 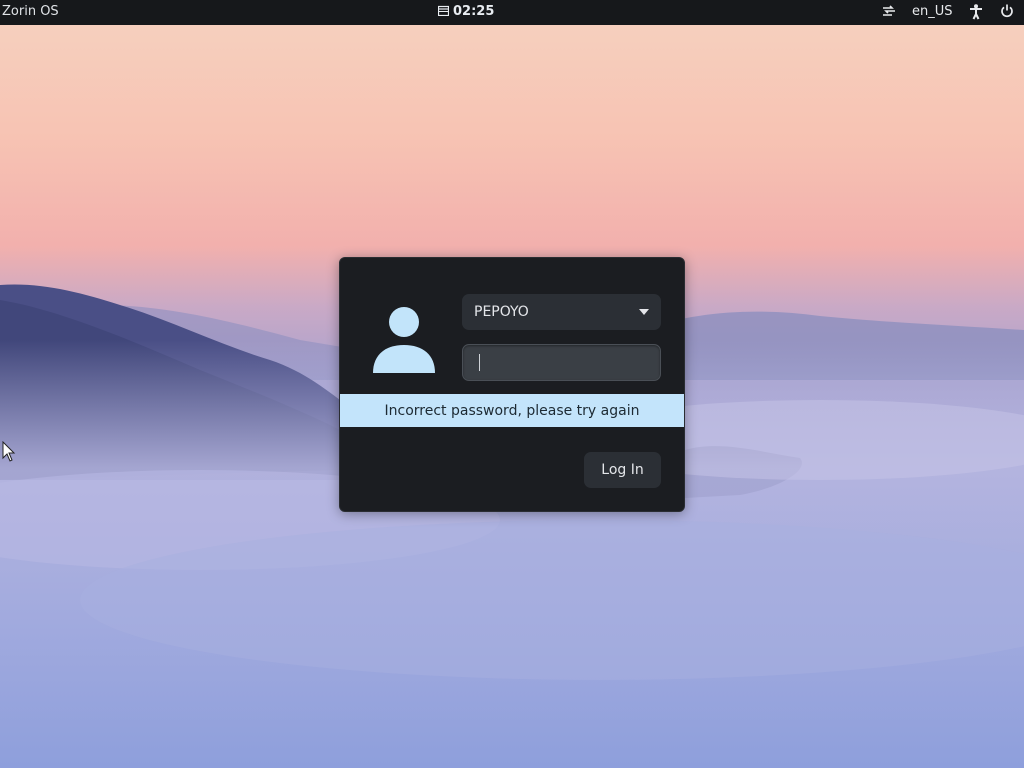 I want to click on password-field, so click(x=561, y=362).